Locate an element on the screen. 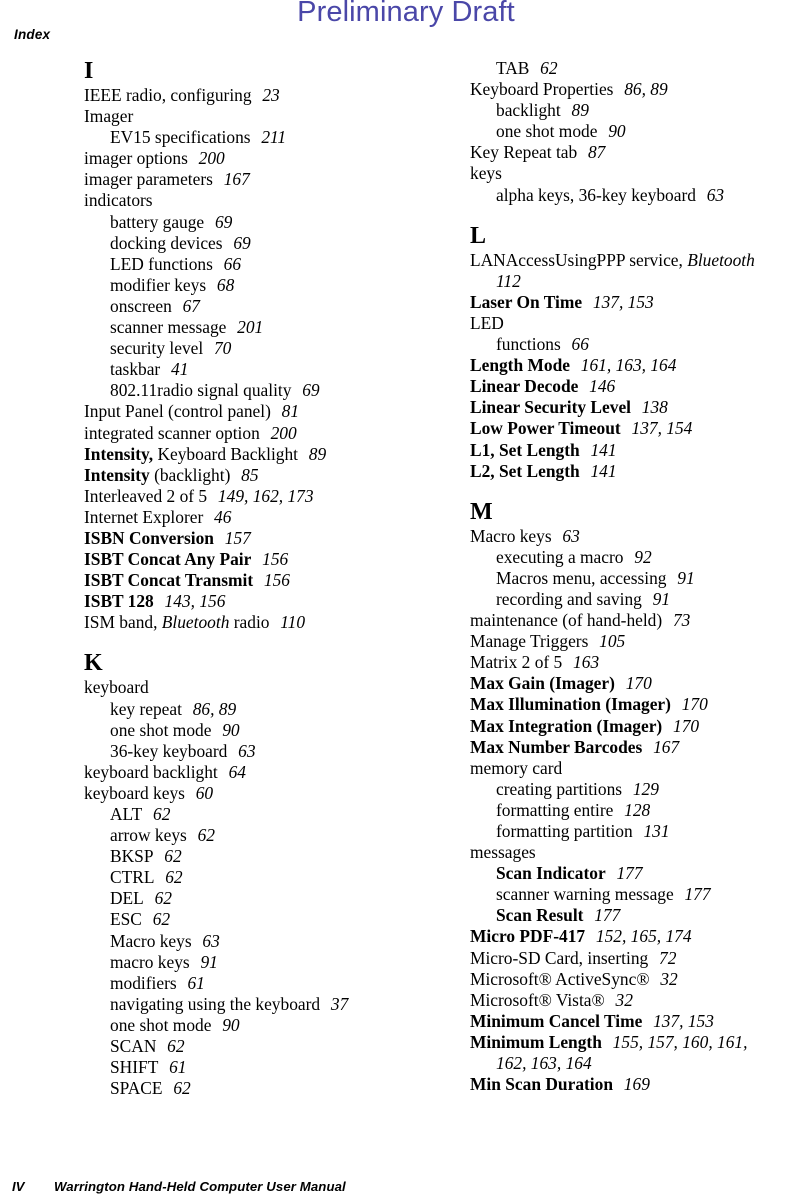  index-entry: Microsoft® ActiveSync® 32 is located at coordinates (641, 979).